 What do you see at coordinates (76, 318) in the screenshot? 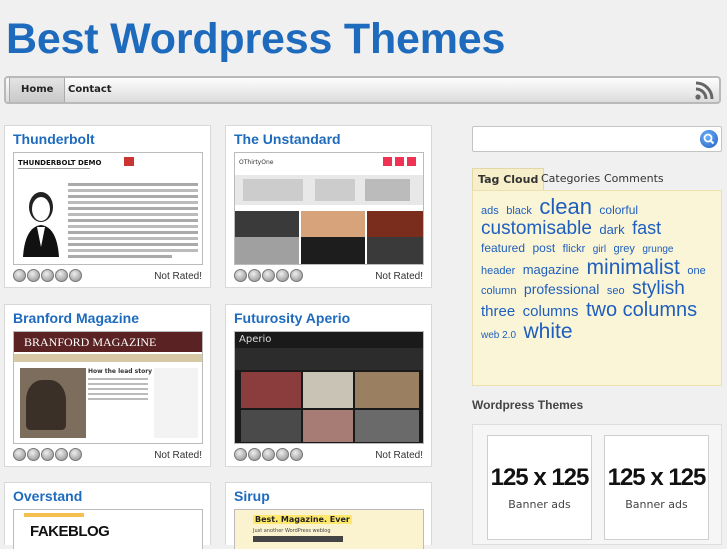
I see `theme-title: Branford Magazine` at bounding box center [76, 318].